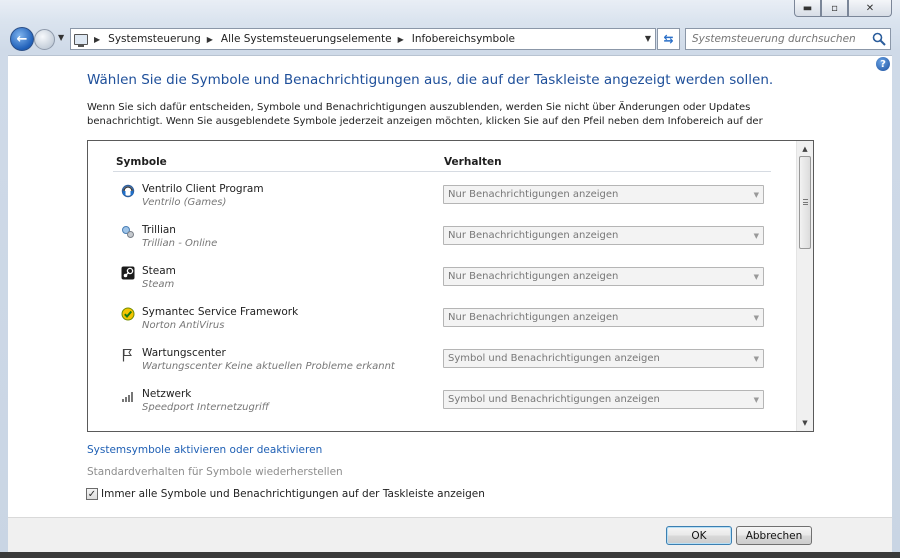  Describe the element at coordinates (774, 535) in the screenshot. I see `cancel-button: Abbrechen` at that location.